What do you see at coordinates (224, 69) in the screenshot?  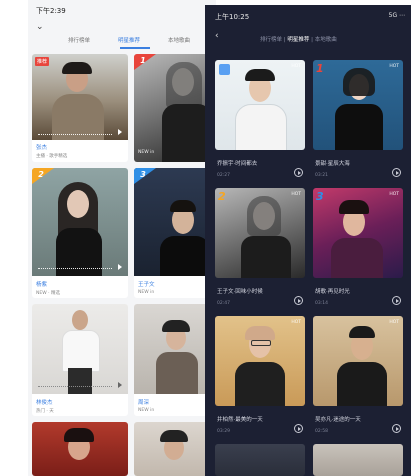 I see `vip-icon` at bounding box center [224, 69].